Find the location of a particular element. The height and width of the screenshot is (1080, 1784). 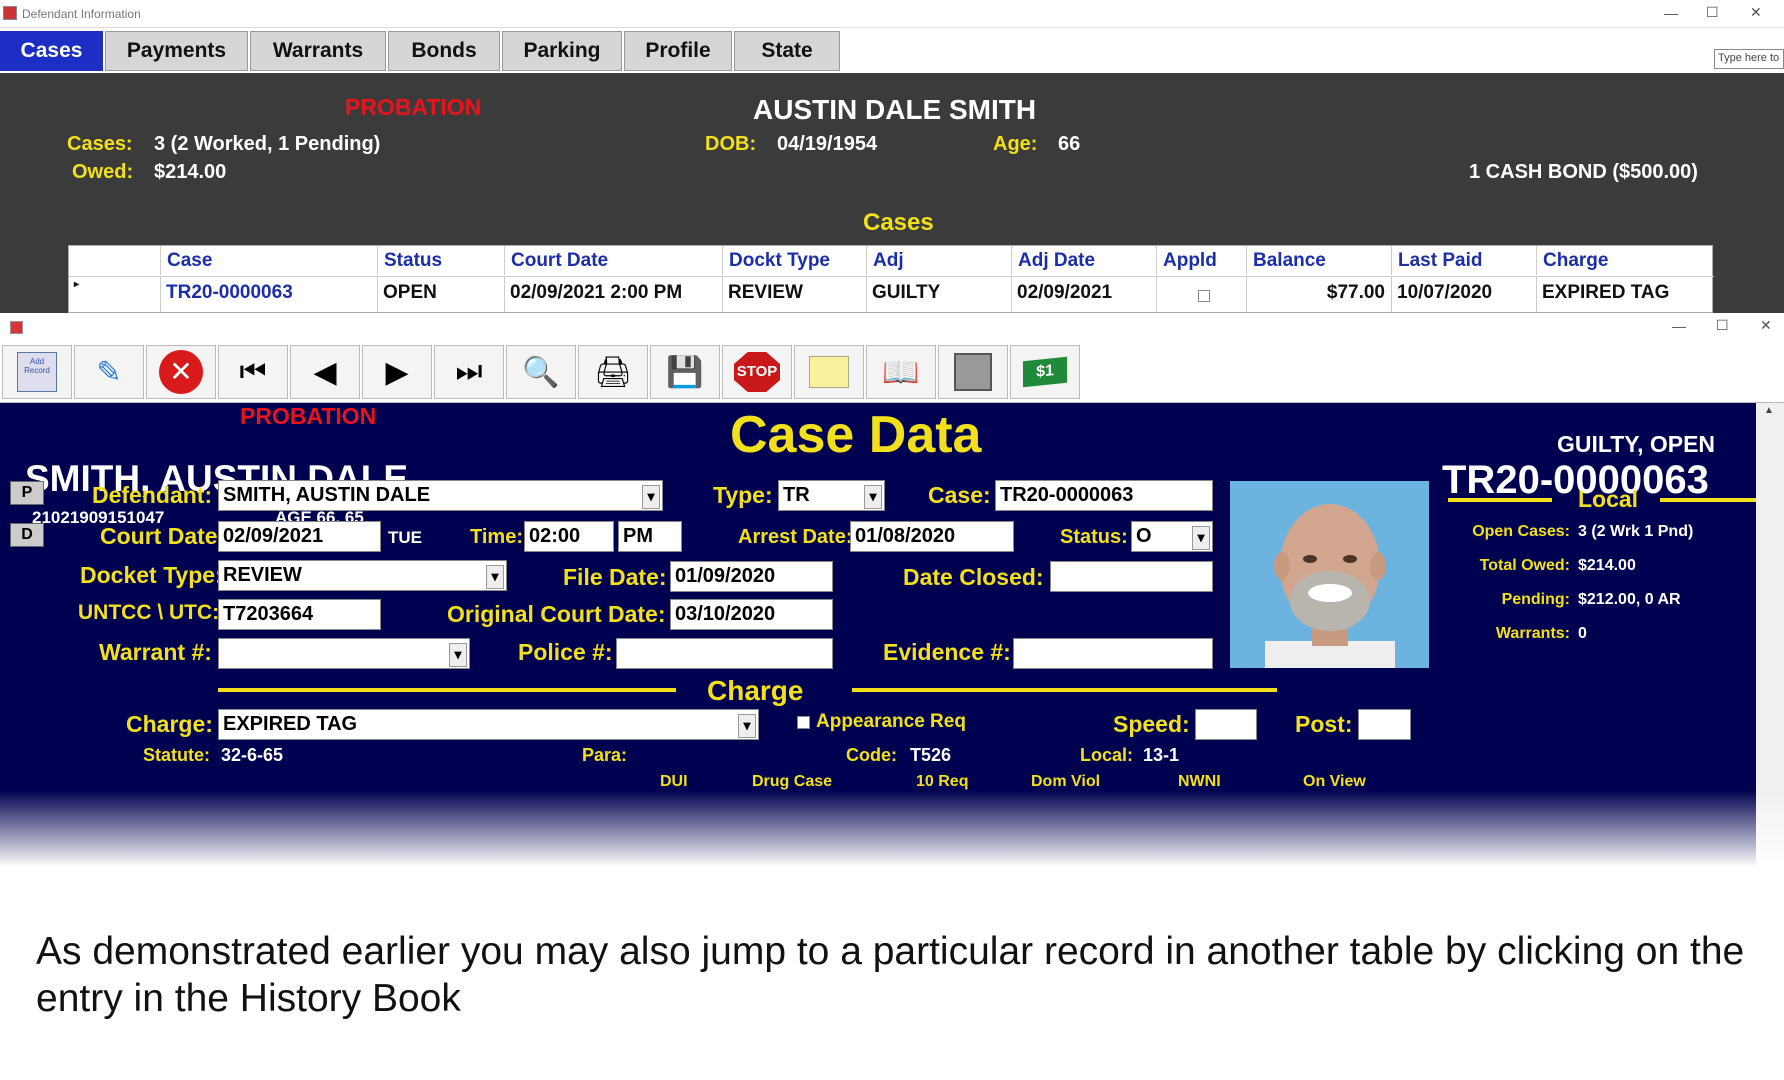

last-record-button: ⏭ is located at coordinates (469, 372).